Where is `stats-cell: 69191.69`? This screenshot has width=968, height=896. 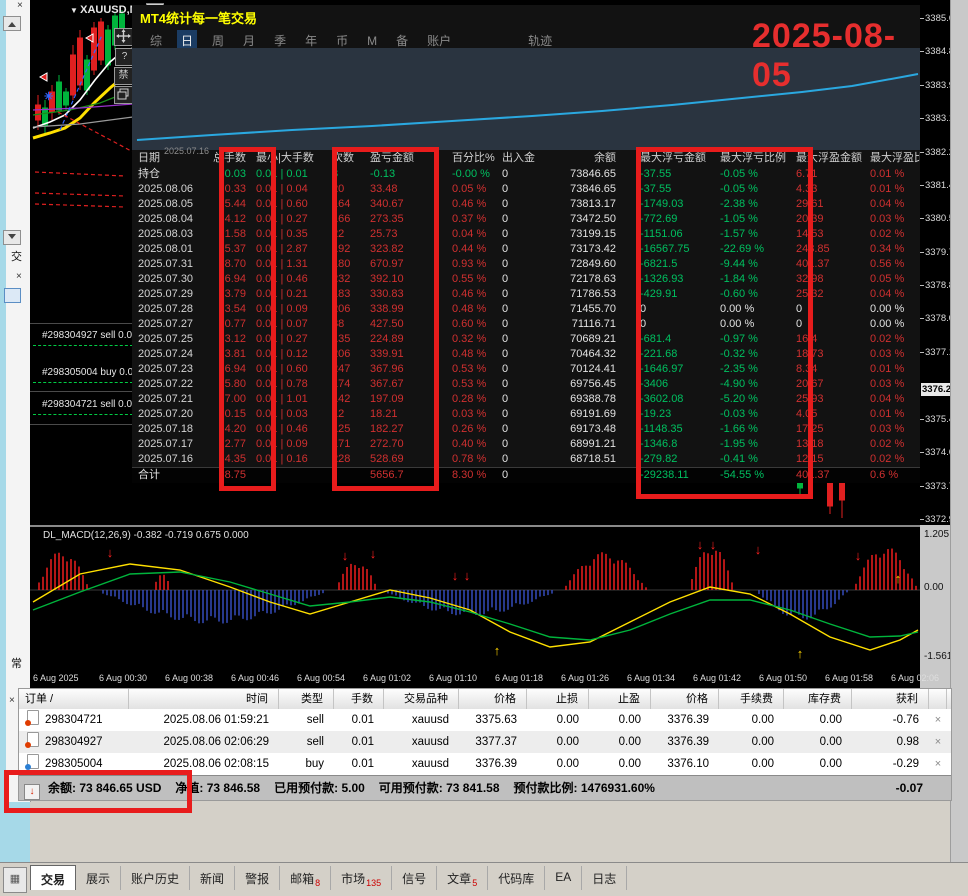
stats-cell: 69191.69 is located at coordinates (593, 414).